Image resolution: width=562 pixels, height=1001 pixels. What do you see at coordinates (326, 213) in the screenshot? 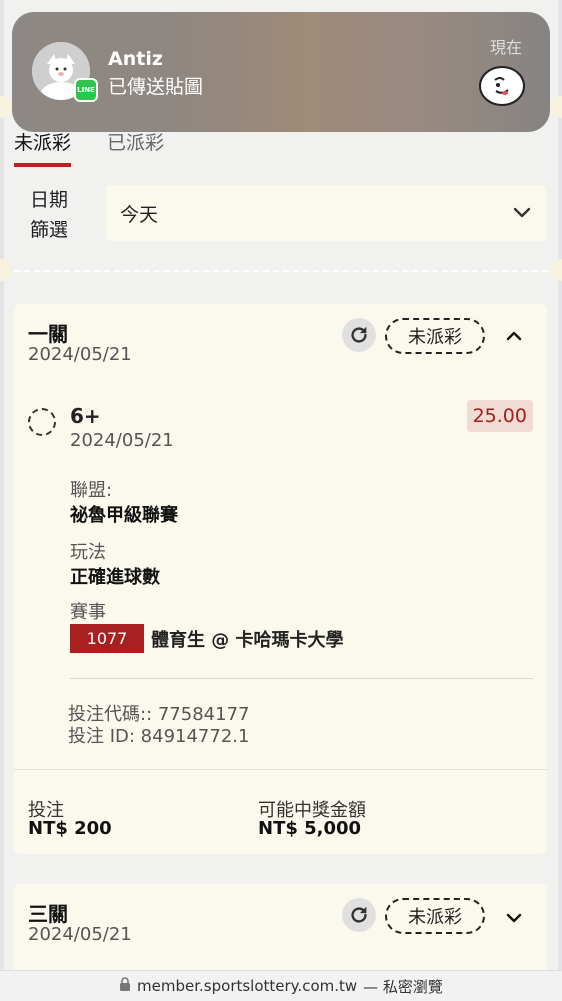
I see `date-filter-select: 今天` at bounding box center [326, 213].